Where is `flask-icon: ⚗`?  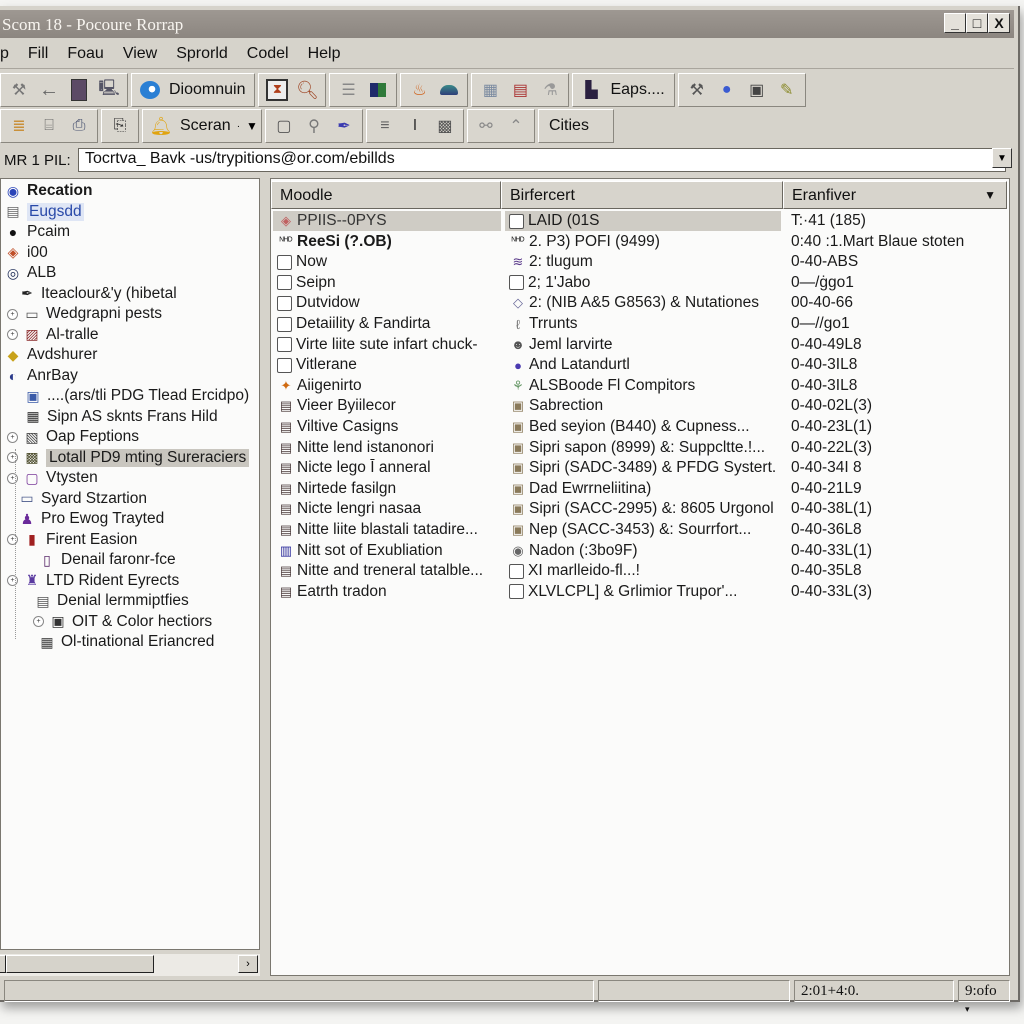
flask-icon: ⚗ is located at coordinates (550, 90).